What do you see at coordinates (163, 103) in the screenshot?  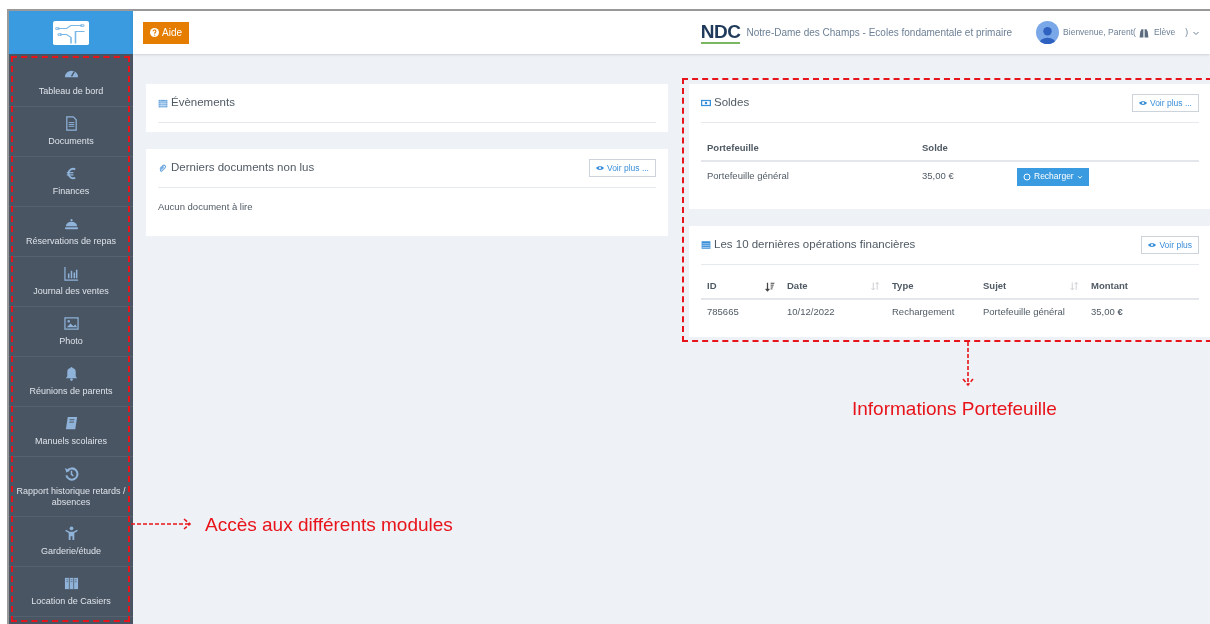 I see `calendar-icon` at bounding box center [163, 103].